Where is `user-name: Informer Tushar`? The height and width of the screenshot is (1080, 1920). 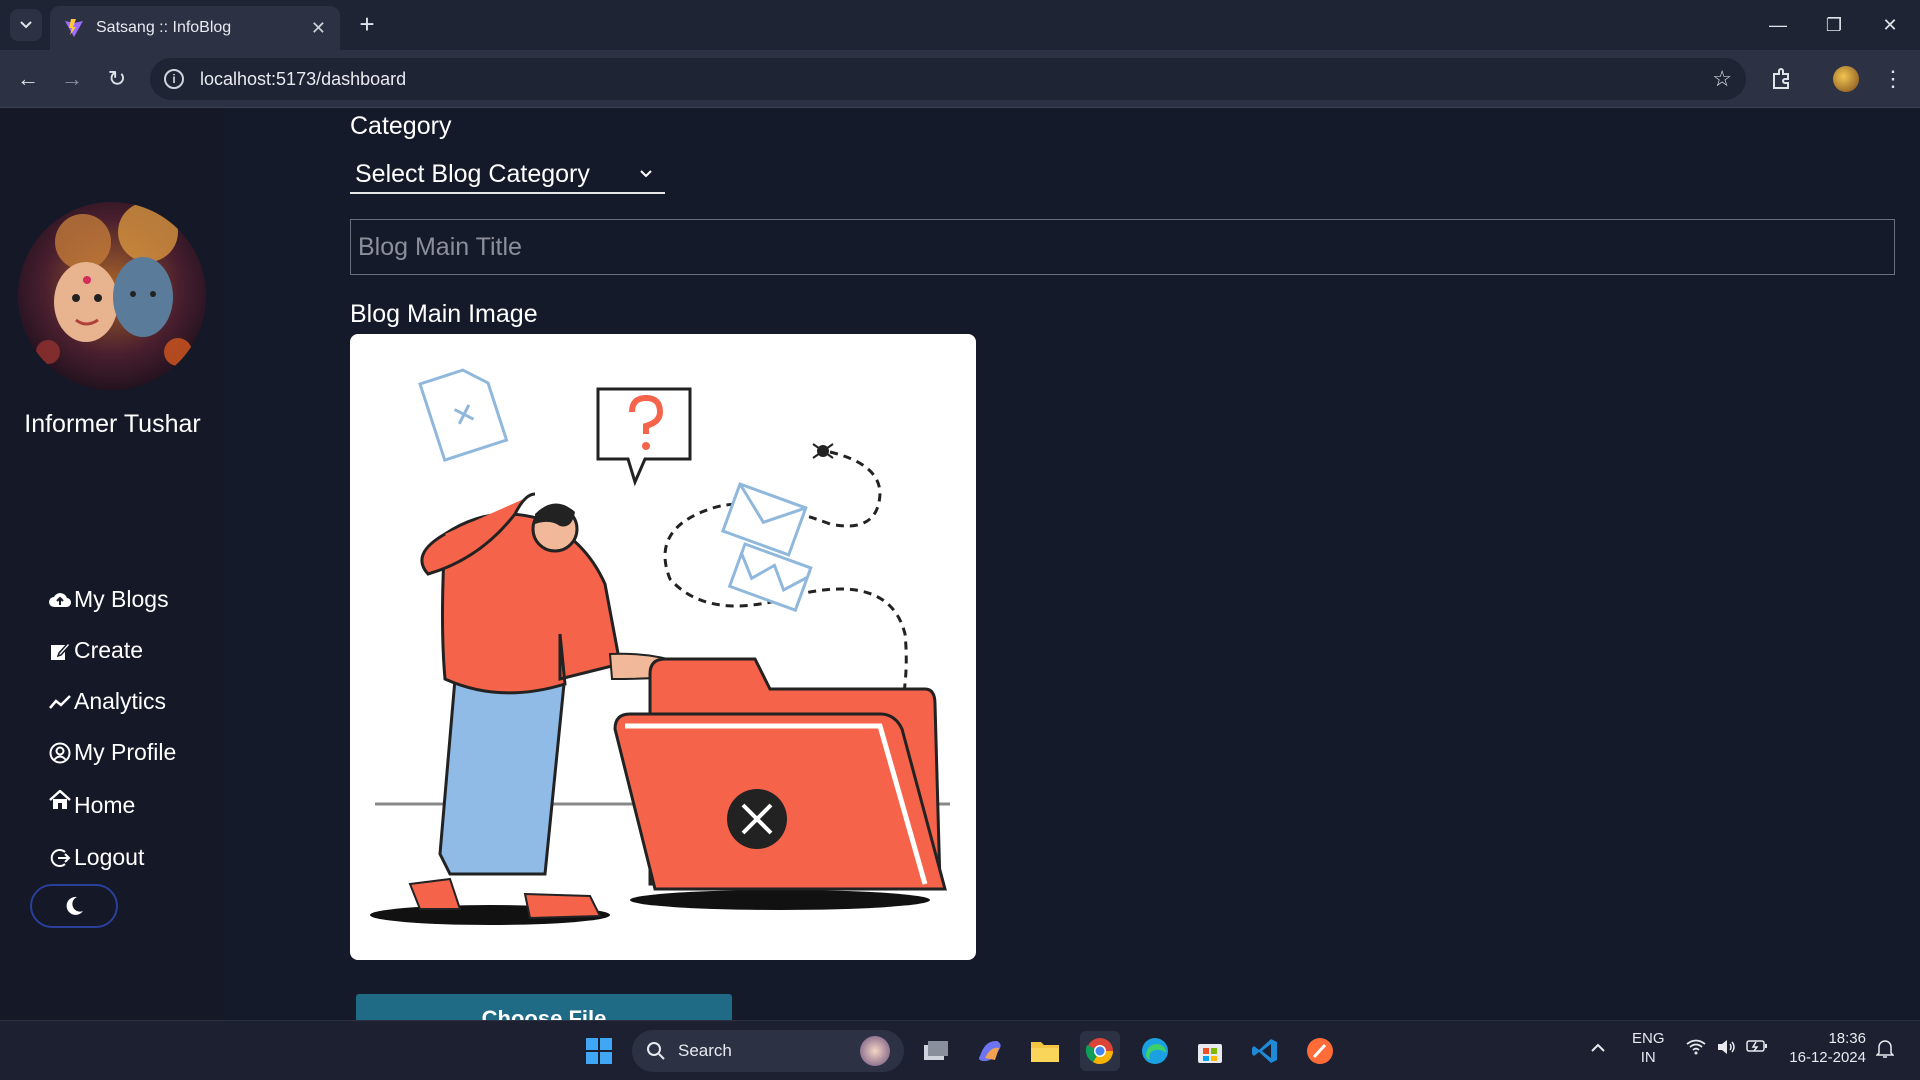
user-name: Informer Tushar is located at coordinates (112, 424).